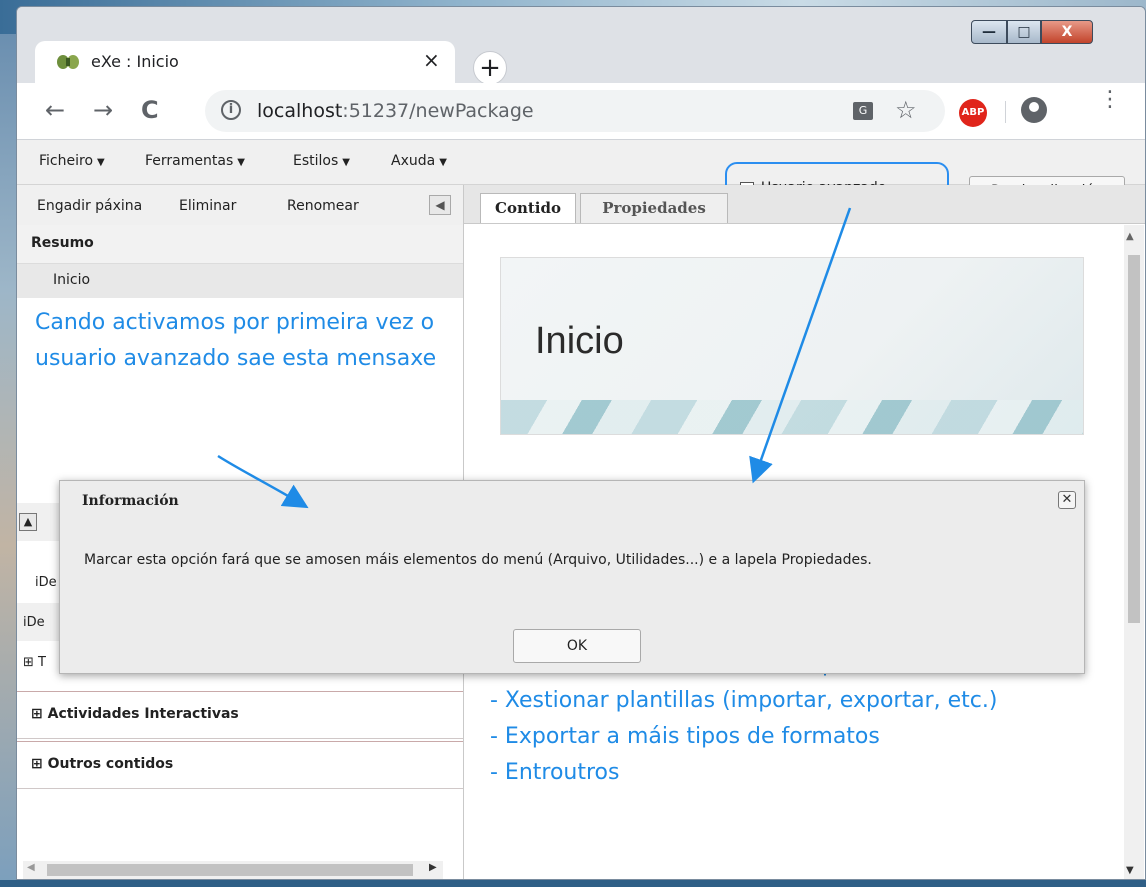  I want to click on arrow-to-checkbox, so click(800, 345).